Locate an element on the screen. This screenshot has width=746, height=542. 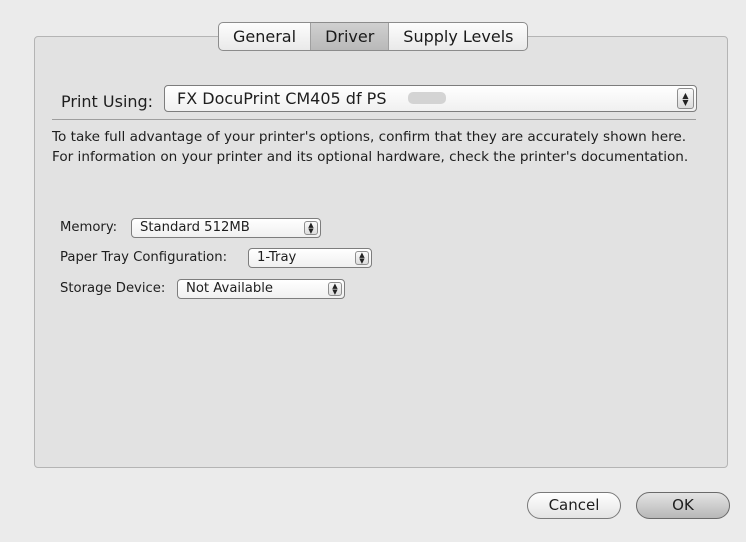
print-using-value: FX DocuPrint CM405 df PS is located at coordinates (282, 98).